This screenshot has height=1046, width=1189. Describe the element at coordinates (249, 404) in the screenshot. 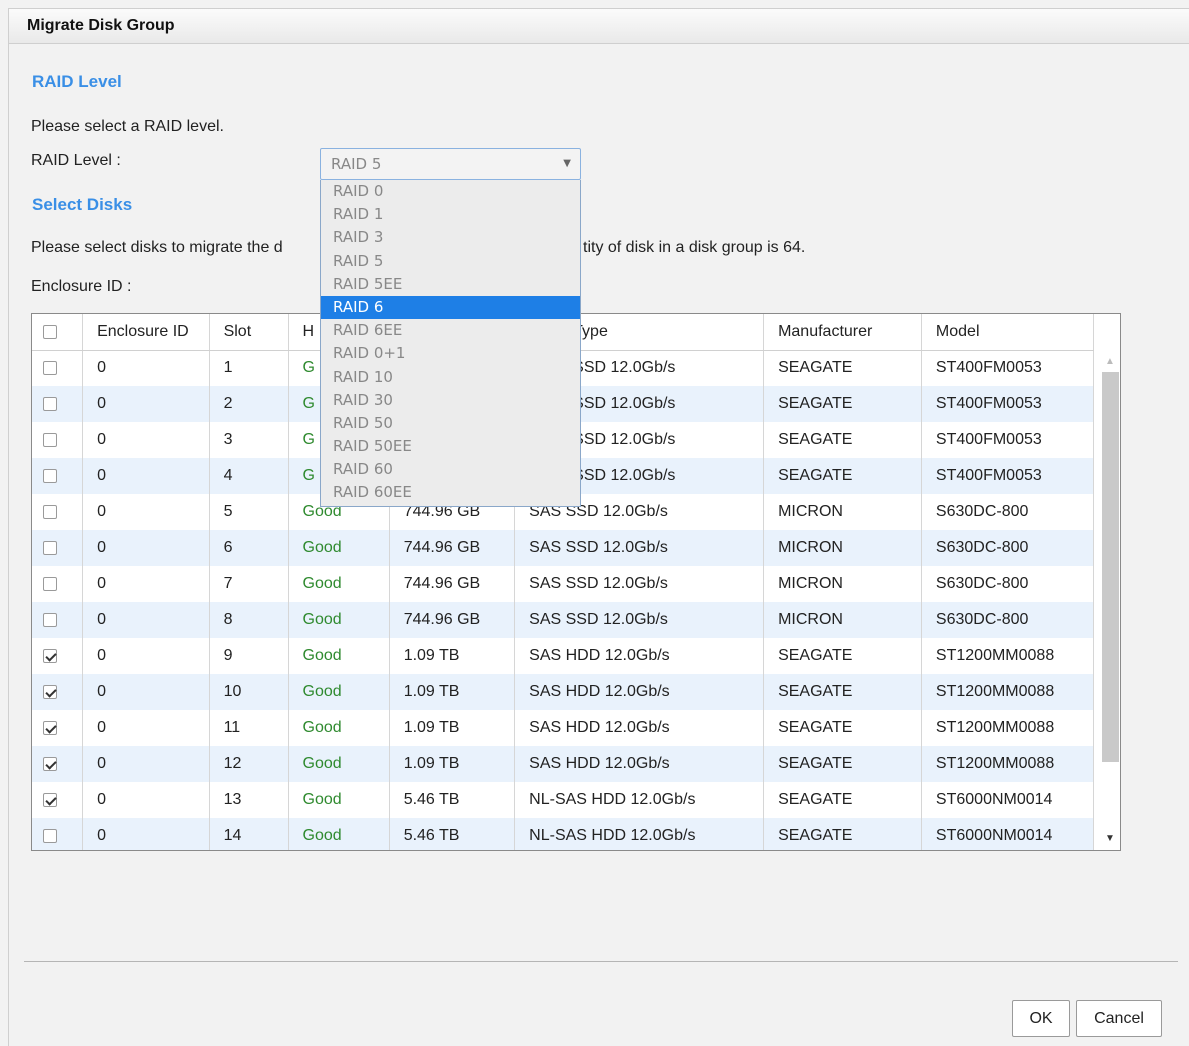

I see `cell-slot: 2` at that location.